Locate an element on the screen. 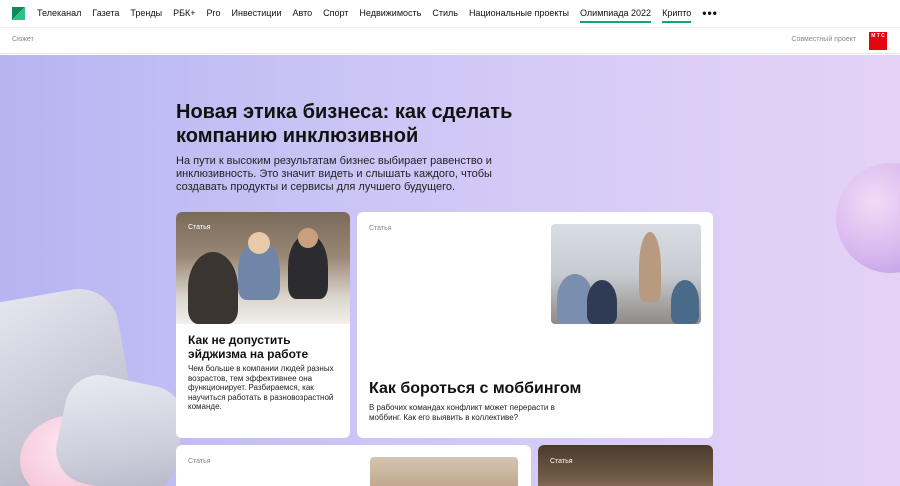 The height and width of the screenshot is (486, 900). rbc-logo-icon is located at coordinates (18, 13).